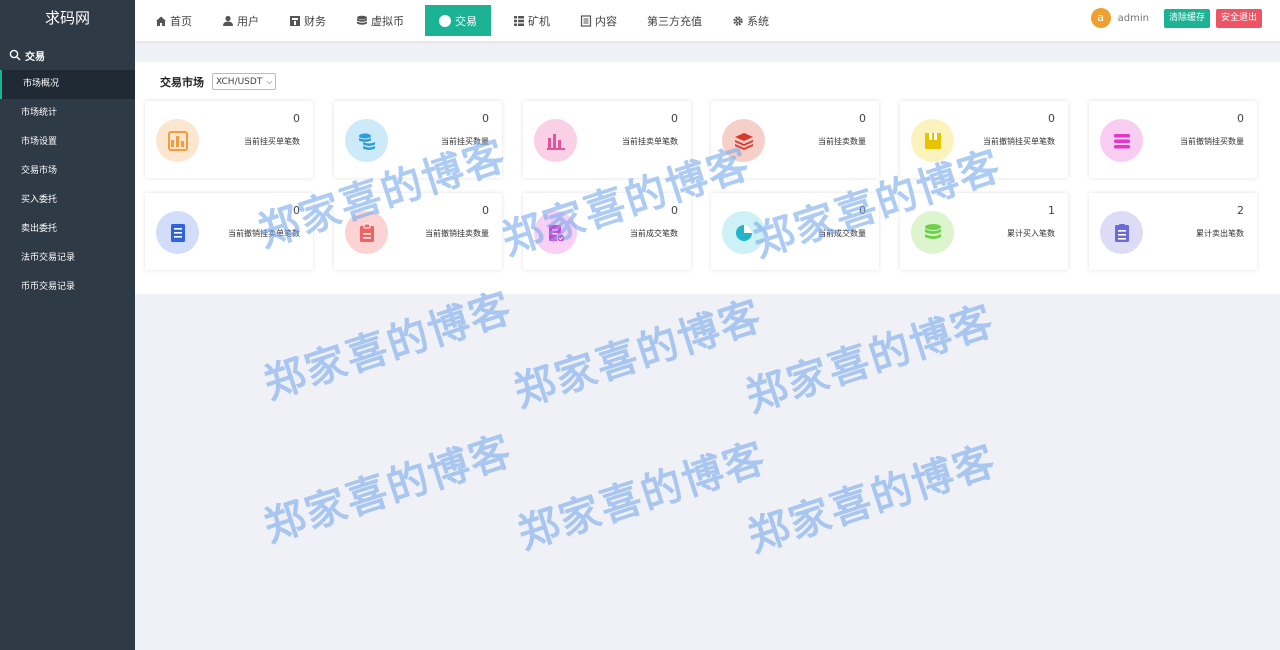  Describe the element at coordinates (315, 21) in the screenshot. I see `nav-finance-label: 财务` at that location.